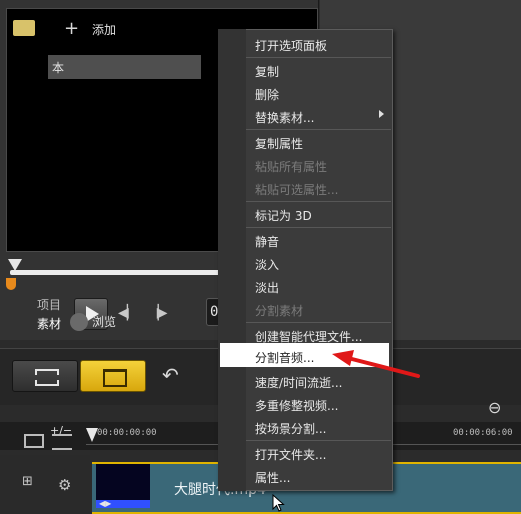 The image size is (521, 514). Describe the element at coordinates (27, 481) in the screenshot. I see `track-settings-icon: ⊞` at that location.